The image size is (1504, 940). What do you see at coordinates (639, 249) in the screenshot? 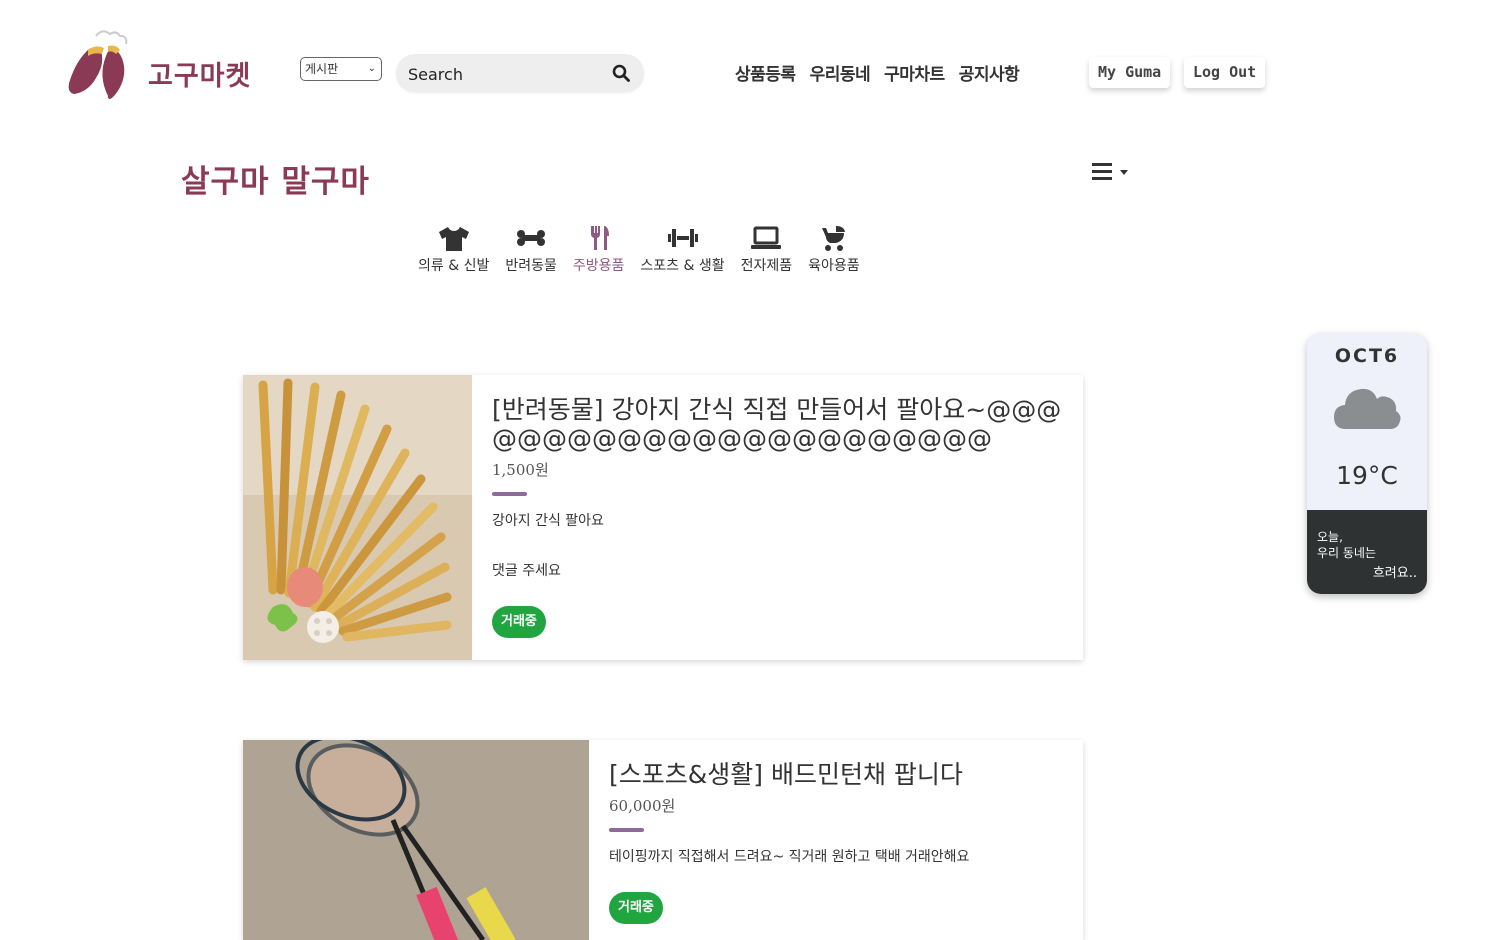
I see `category-bar: 의류 & 신발 반려동물 주방용품 스포츠 & 생활 전자제품 육아용품` at bounding box center [639, 249].